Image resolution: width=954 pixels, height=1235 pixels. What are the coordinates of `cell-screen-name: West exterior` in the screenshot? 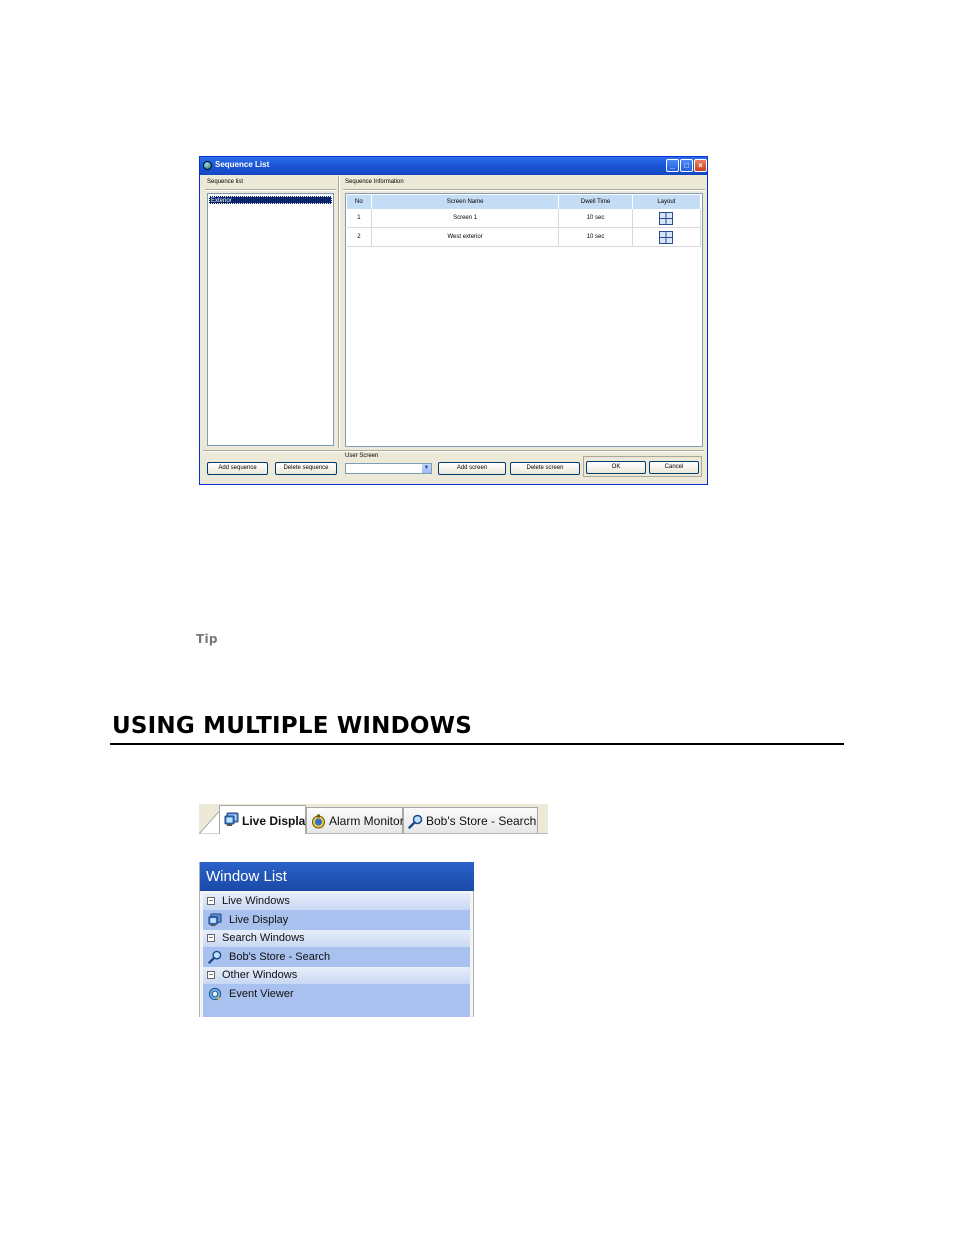 It's located at (465, 237).